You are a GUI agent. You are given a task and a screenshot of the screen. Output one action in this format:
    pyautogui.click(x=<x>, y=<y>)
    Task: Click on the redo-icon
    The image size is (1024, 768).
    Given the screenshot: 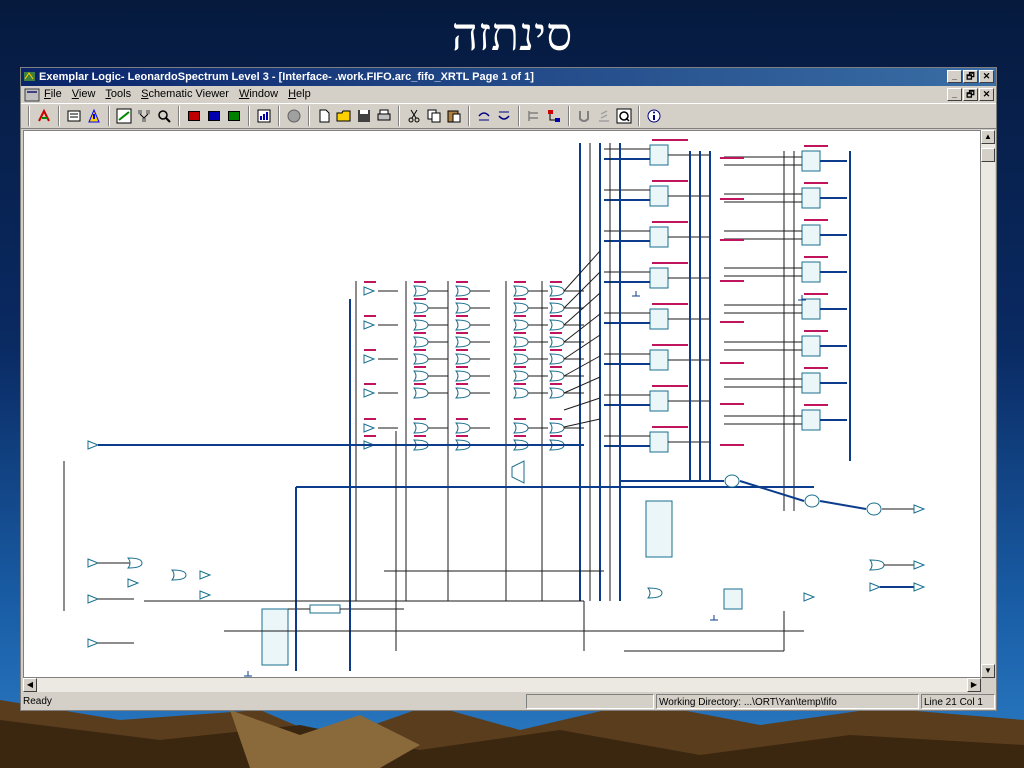 What is the action you would take?
    pyautogui.click(x=504, y=116)
    